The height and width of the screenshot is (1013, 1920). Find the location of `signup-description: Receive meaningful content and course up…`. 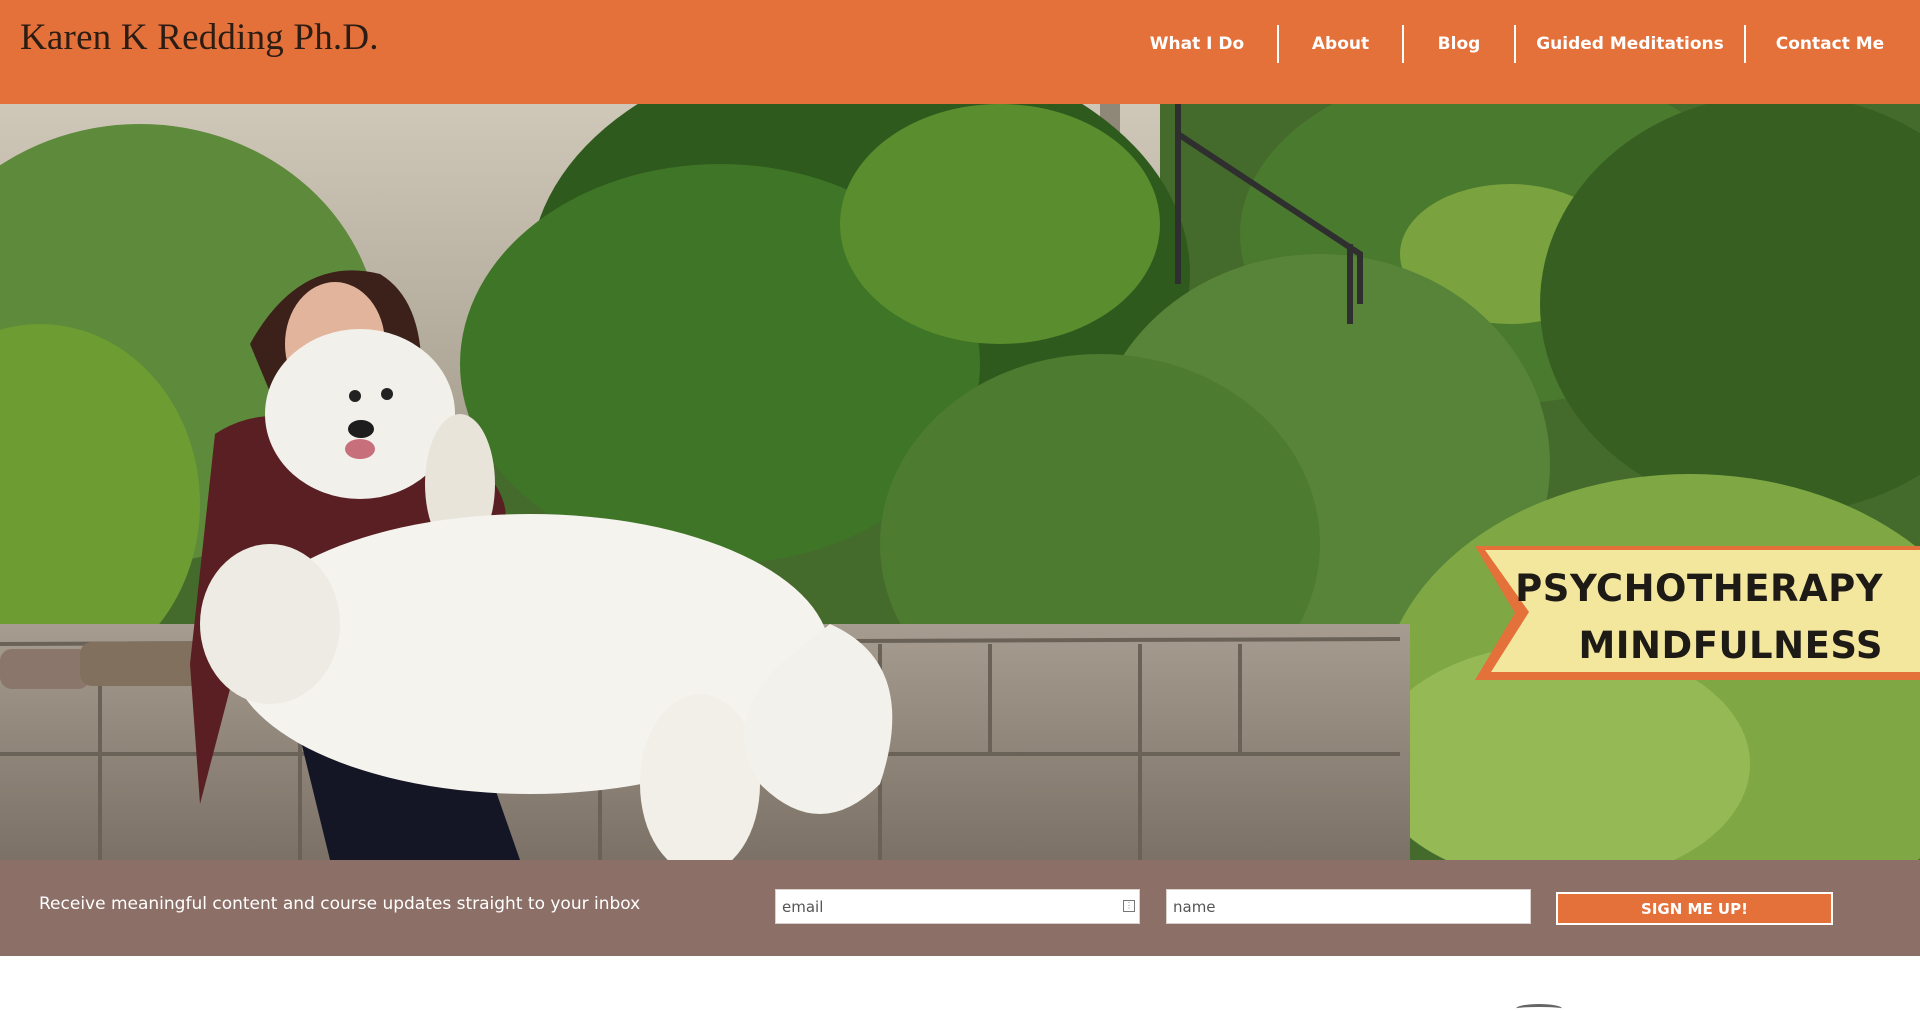

signup-description: Receive meaningful content and course up… is located at coordinates (340, 904).